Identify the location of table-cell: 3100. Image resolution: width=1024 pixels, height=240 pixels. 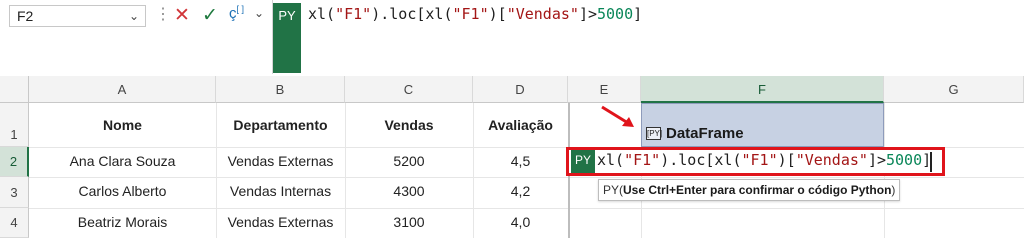
(409, 222).